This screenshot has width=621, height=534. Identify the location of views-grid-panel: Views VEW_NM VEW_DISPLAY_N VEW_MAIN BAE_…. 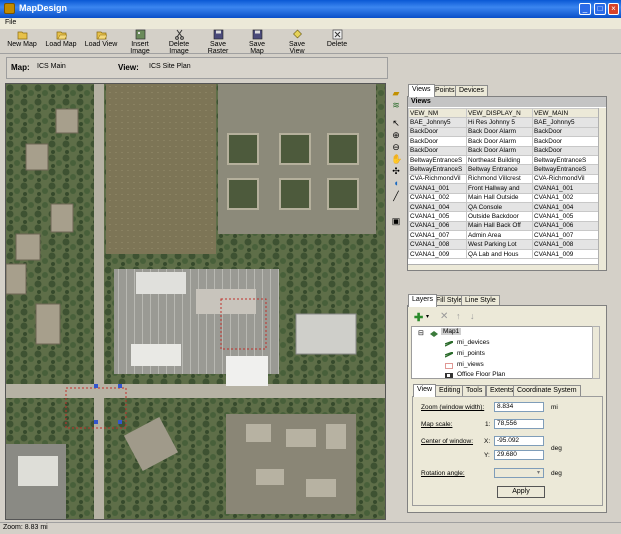
(507, 183).